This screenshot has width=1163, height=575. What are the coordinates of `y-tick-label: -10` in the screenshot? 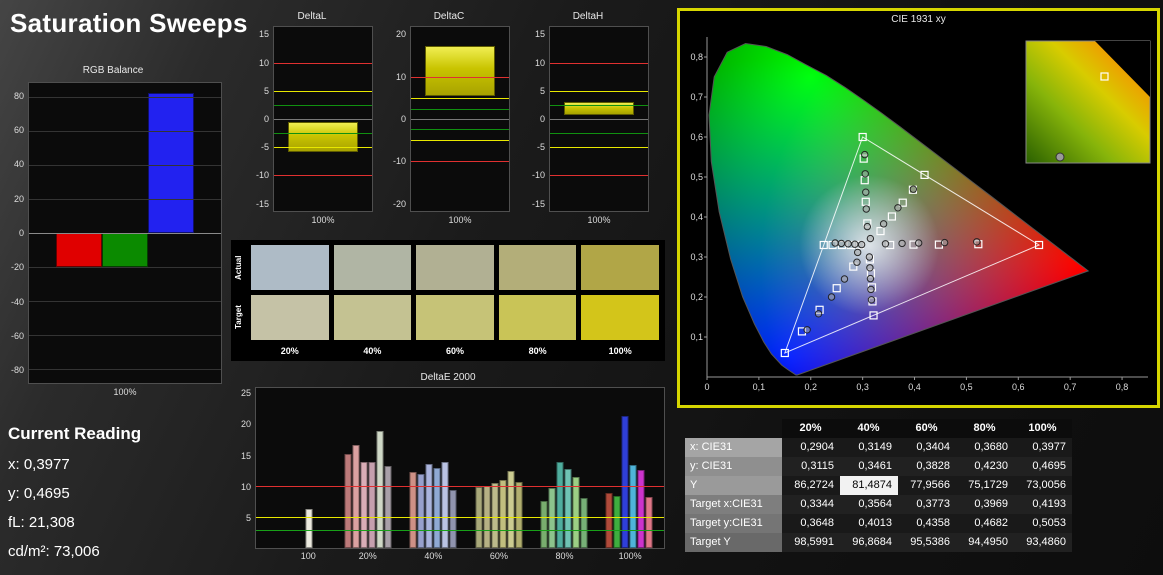 It's located at (538, 175).